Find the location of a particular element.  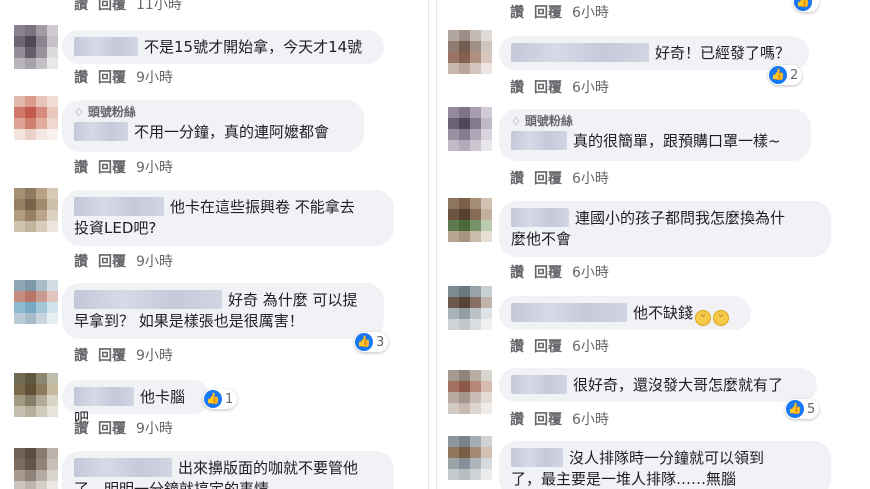

comment-time: 11小時 is located at coordinates (159, 6).